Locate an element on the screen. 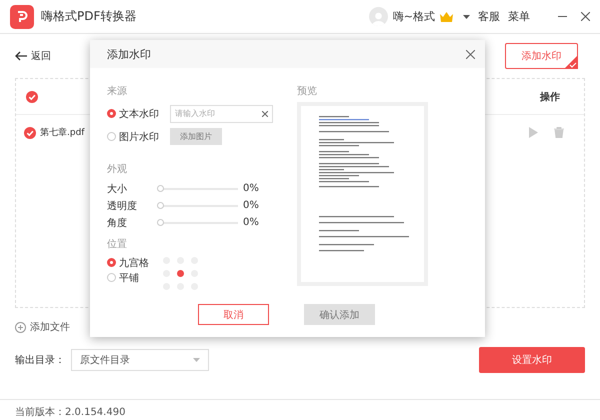 The image size is (600, 420). checkmark-icon is located at coordinates (571, 62).